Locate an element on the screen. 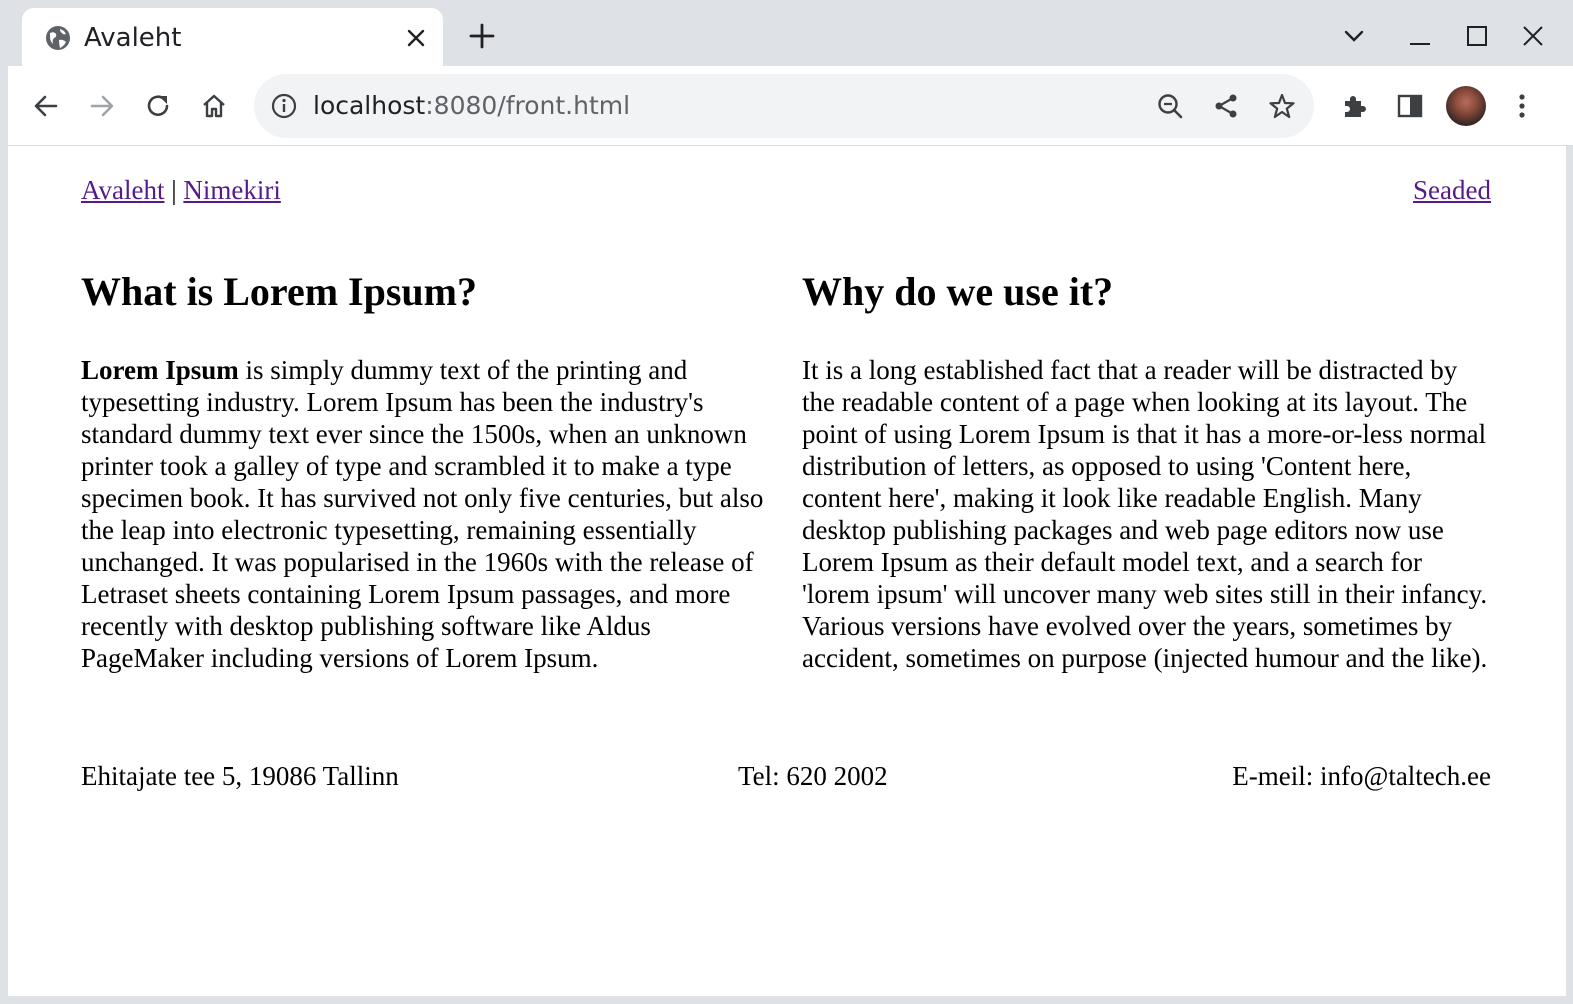 The width and height of the screenshot is (1573, 1004). right-heading: Why do we use it? is located at coordinates (958, 291).